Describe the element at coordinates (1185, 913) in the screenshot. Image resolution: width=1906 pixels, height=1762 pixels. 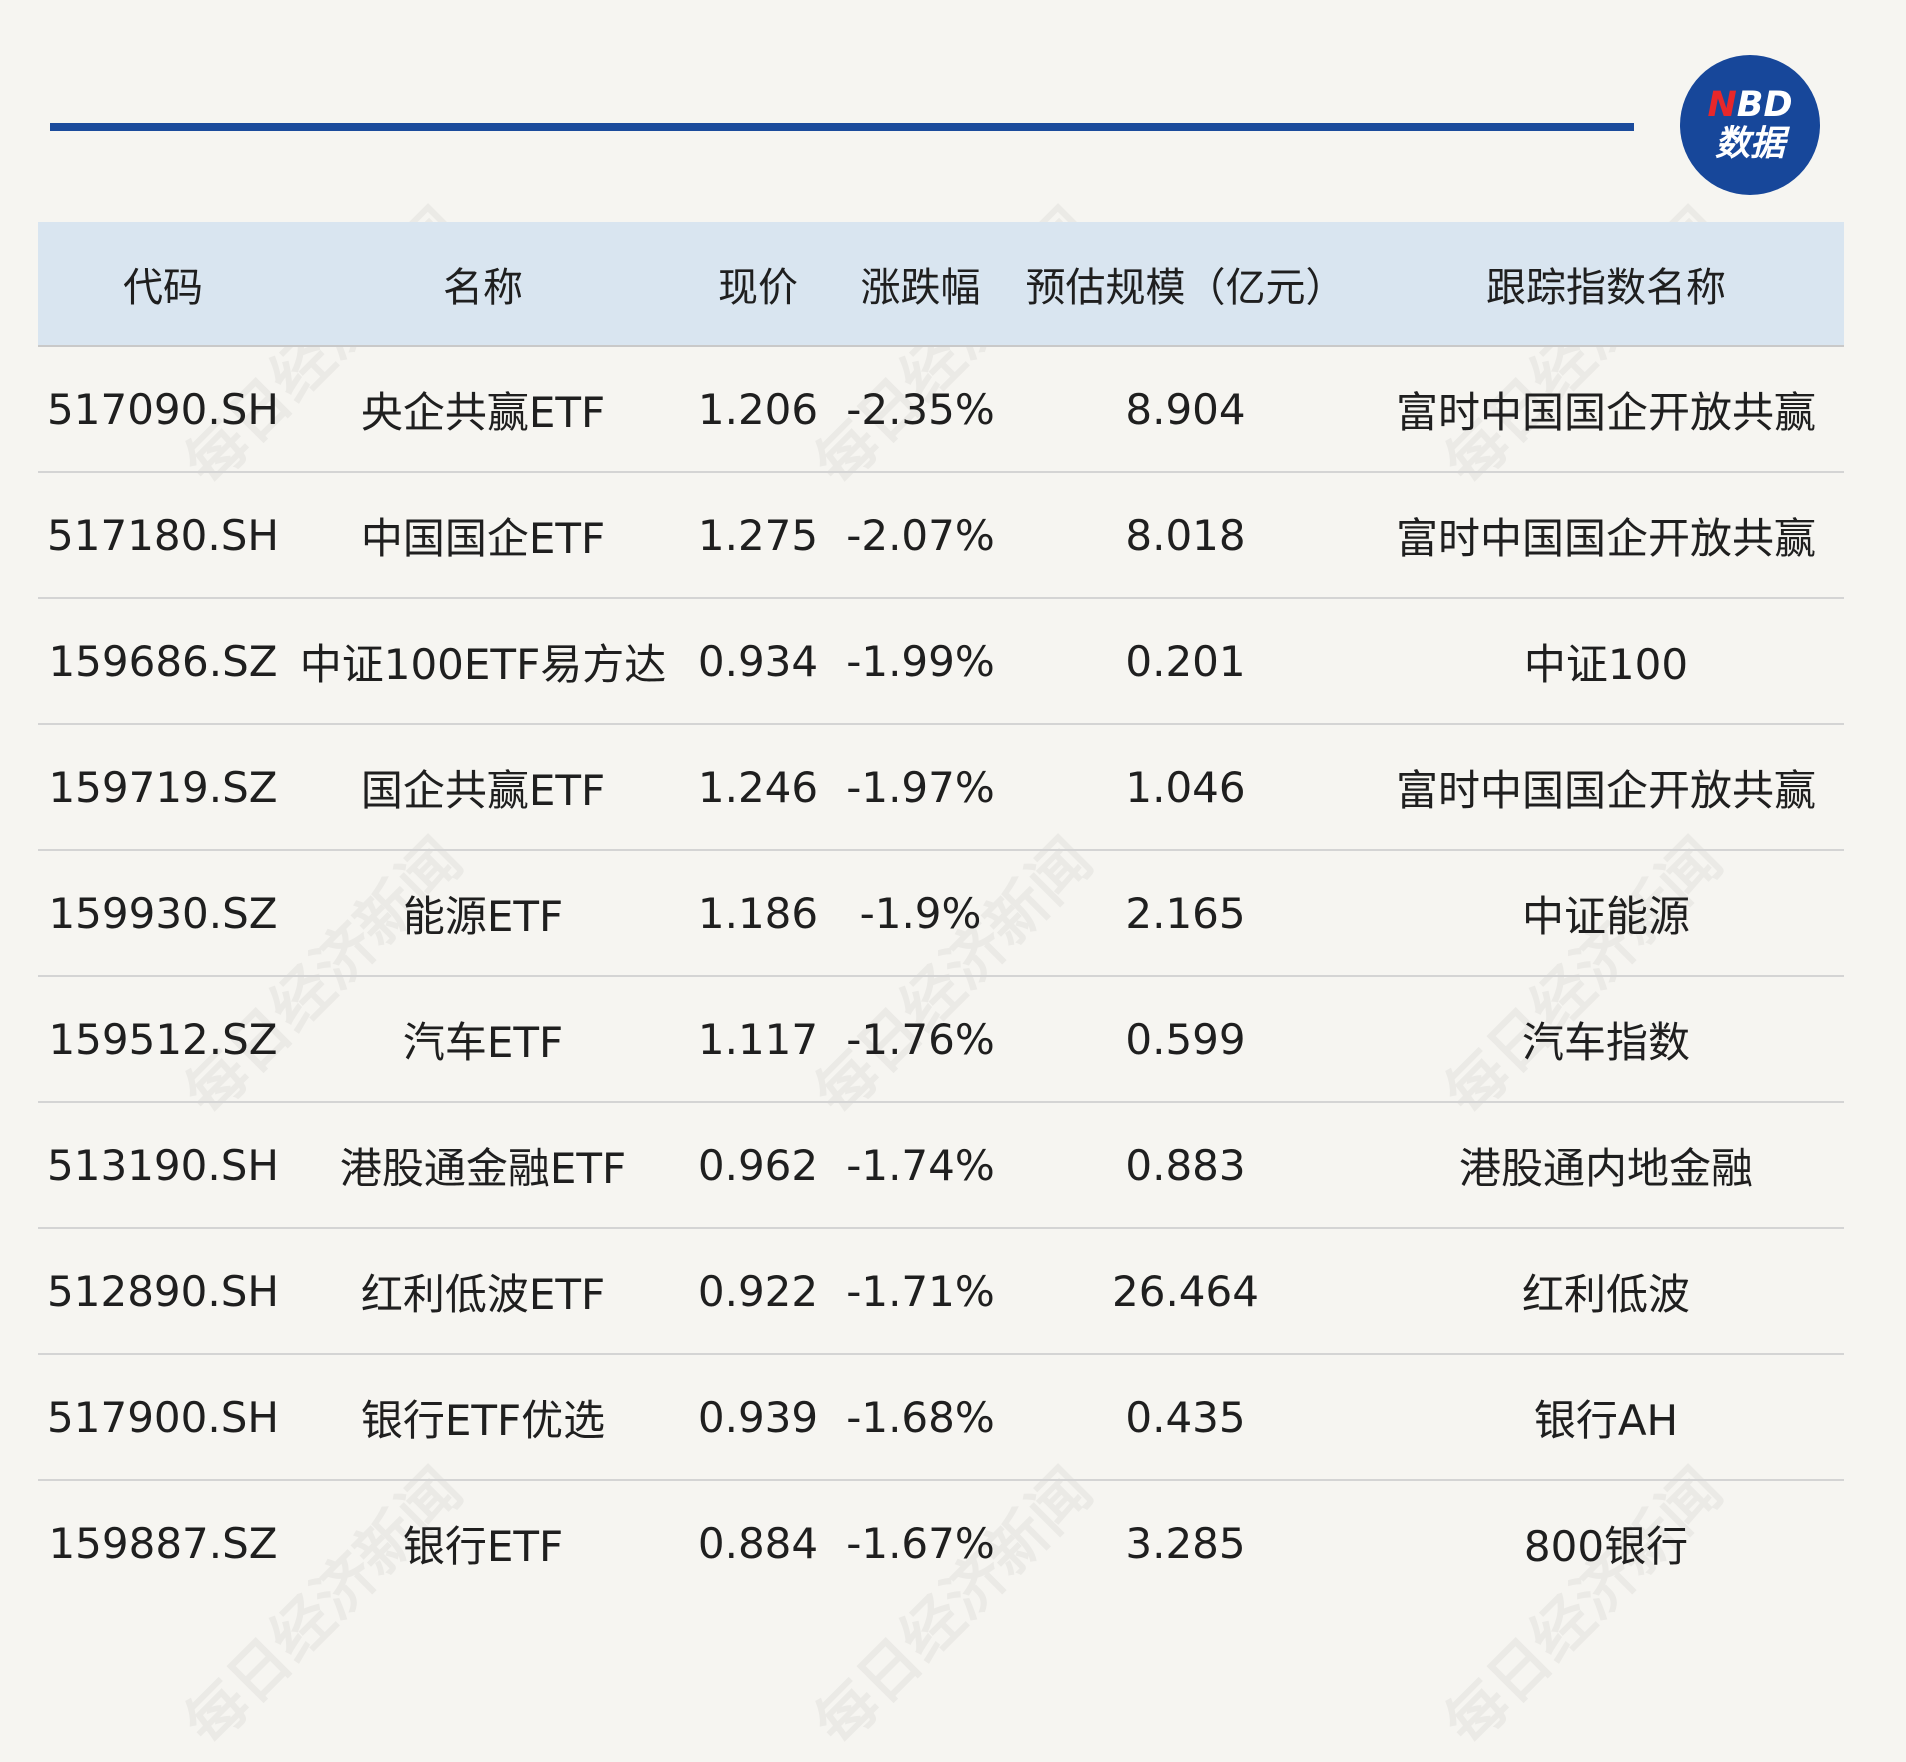
I see `cell-scale: 2.165` at that location.